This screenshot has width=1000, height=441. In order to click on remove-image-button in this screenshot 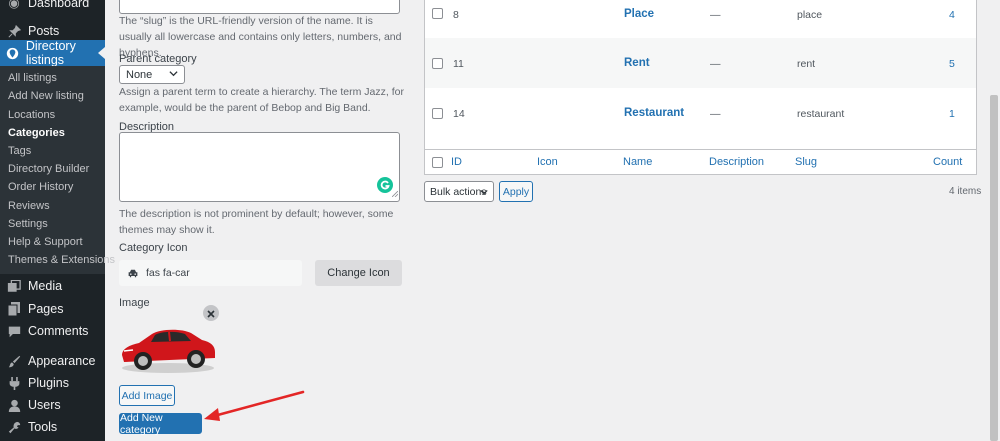, I will do `click(211, 313)`.